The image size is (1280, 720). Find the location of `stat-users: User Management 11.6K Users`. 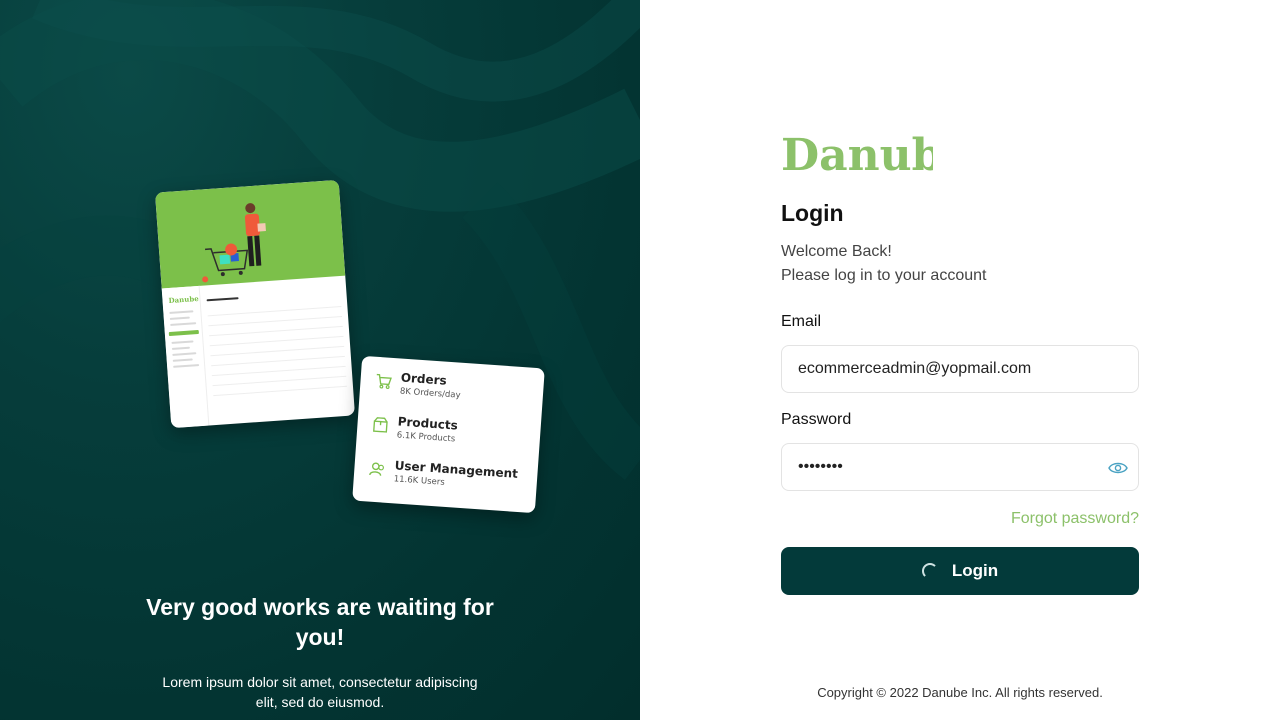

stat-users: User Management 11.6K Users is located at coordinates (442, 475).